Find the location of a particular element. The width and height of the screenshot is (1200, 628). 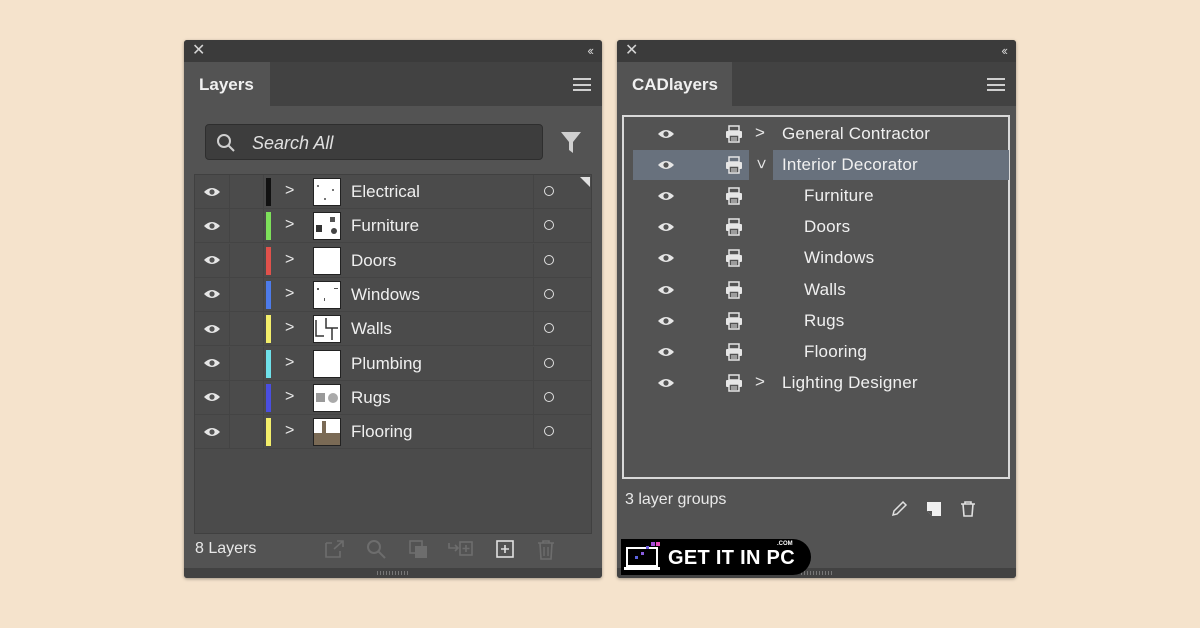

new-layer-icon is located at coordinates (505, 549).